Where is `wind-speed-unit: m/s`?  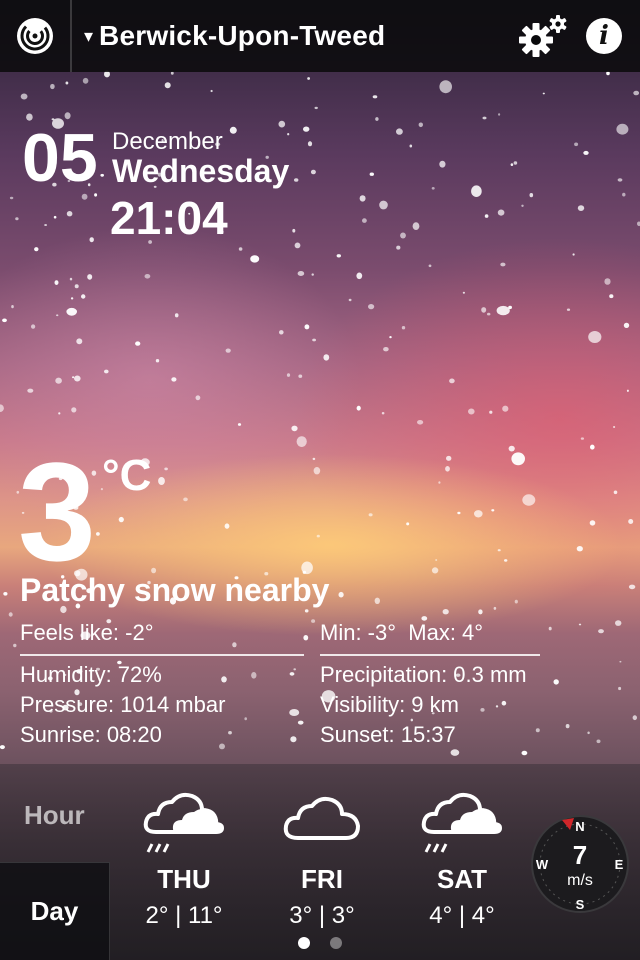 wind-speed-unit: m/s is located at coordinates (580, 880).